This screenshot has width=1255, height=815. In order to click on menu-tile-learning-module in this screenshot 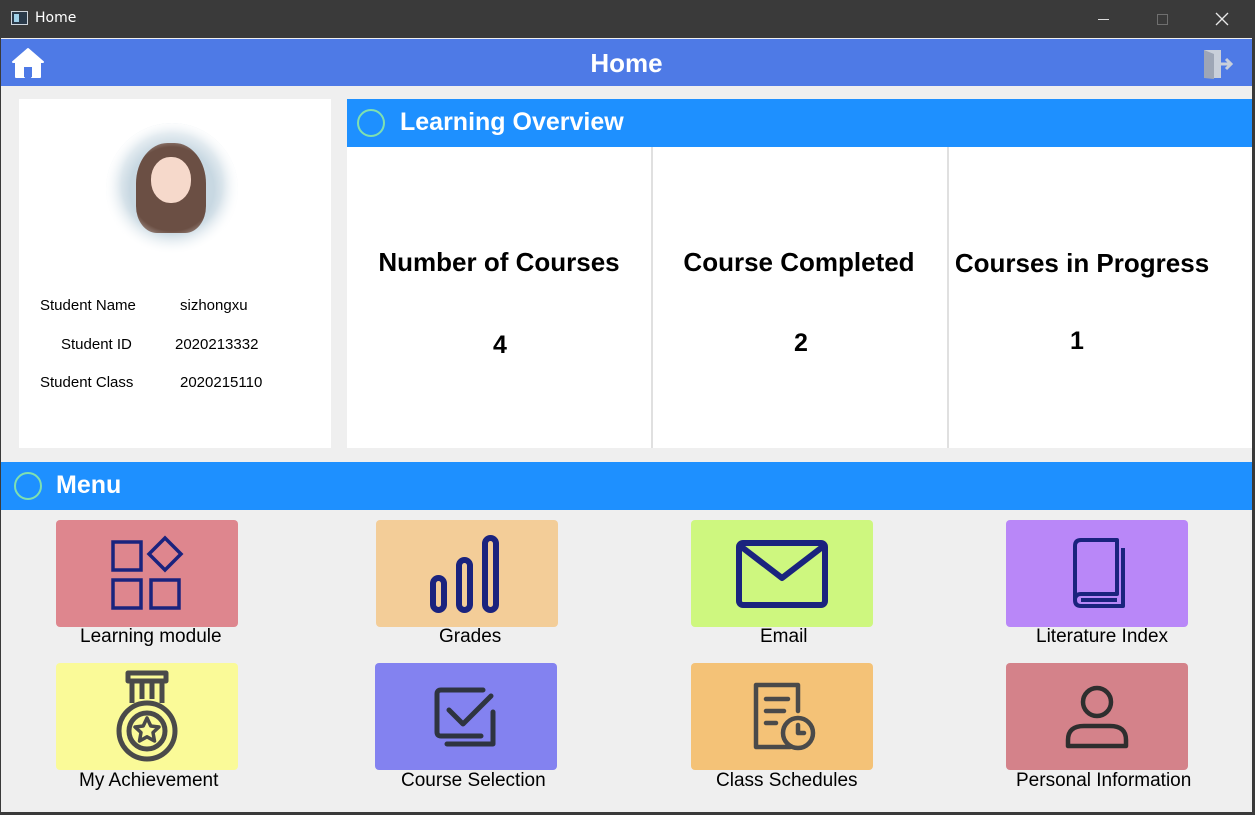, I will do `click(147, 573)`.